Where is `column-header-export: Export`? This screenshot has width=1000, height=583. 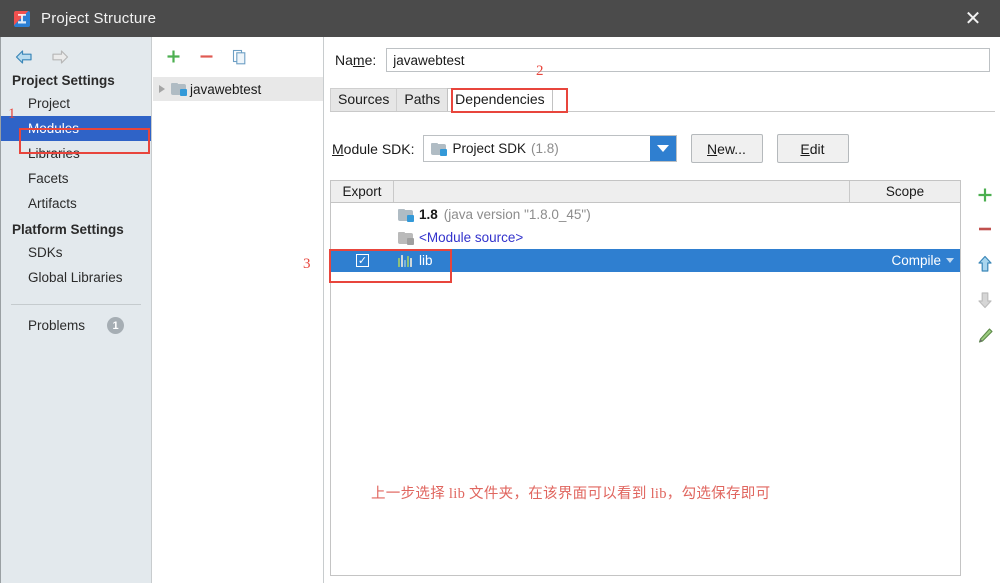 column-header-export: Export is located at coordinates (362, 191).